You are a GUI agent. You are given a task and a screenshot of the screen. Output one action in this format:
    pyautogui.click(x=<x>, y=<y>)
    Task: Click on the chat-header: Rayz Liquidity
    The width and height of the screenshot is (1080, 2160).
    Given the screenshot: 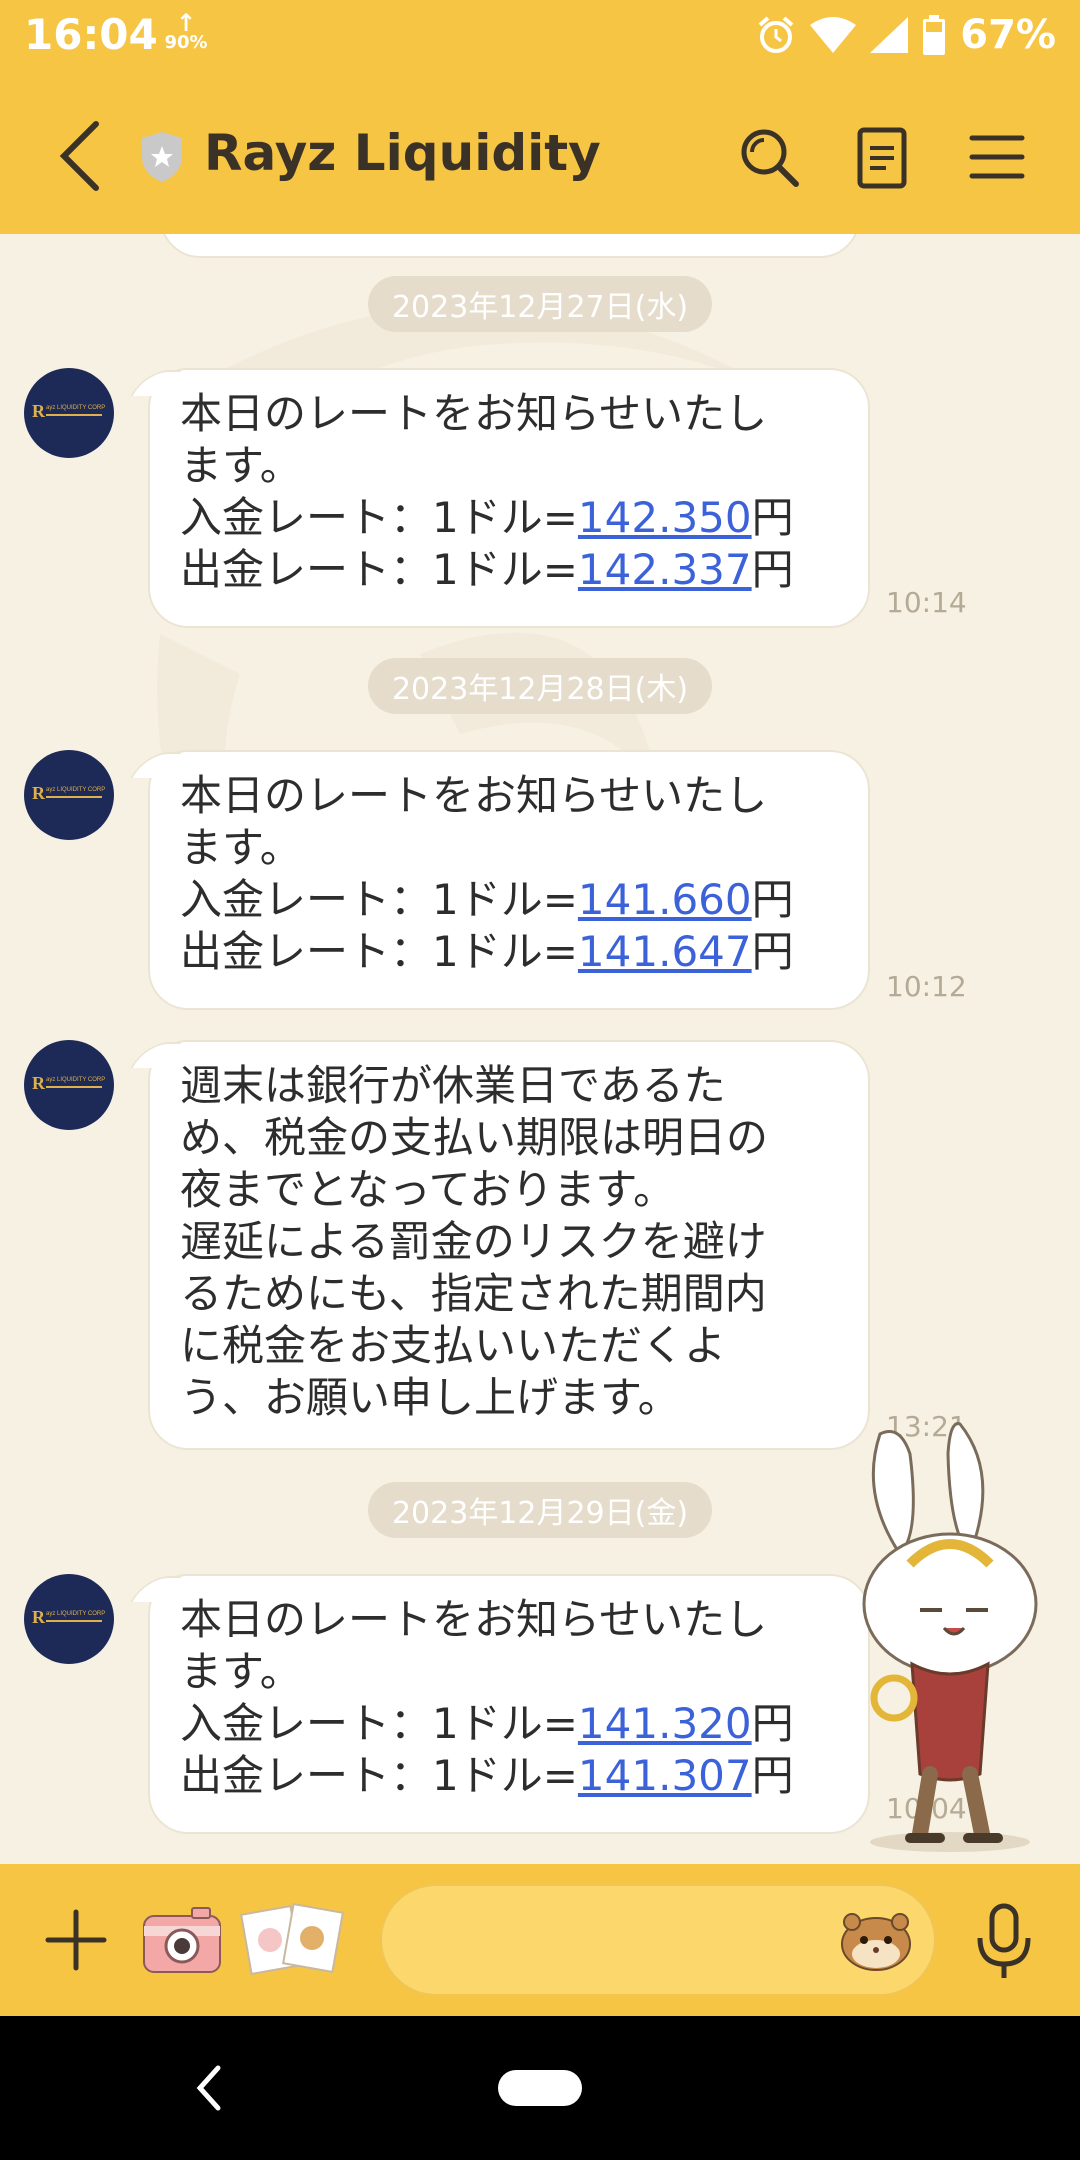 What is the action you would take?
    pyautogui.click(x=540, y=157)
    